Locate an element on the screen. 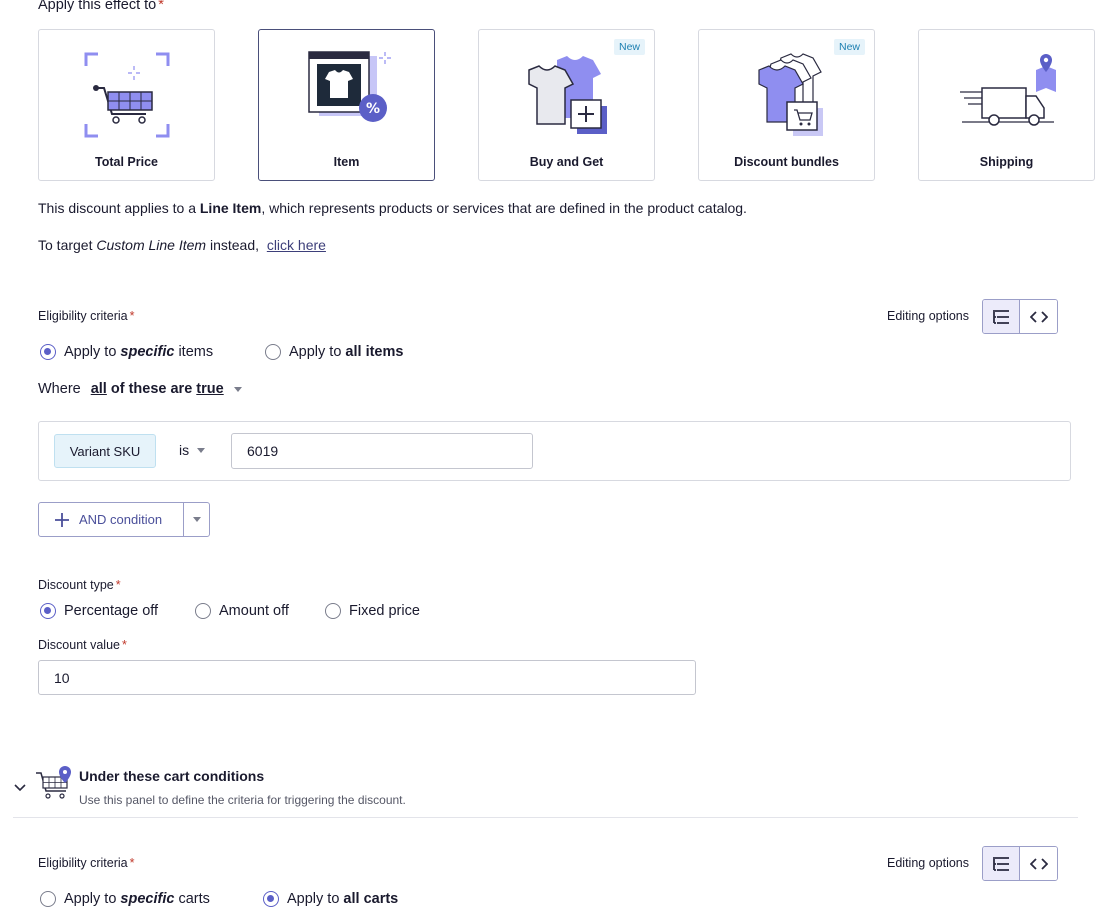  tree-view-button is located at coordinates (1001, 316).